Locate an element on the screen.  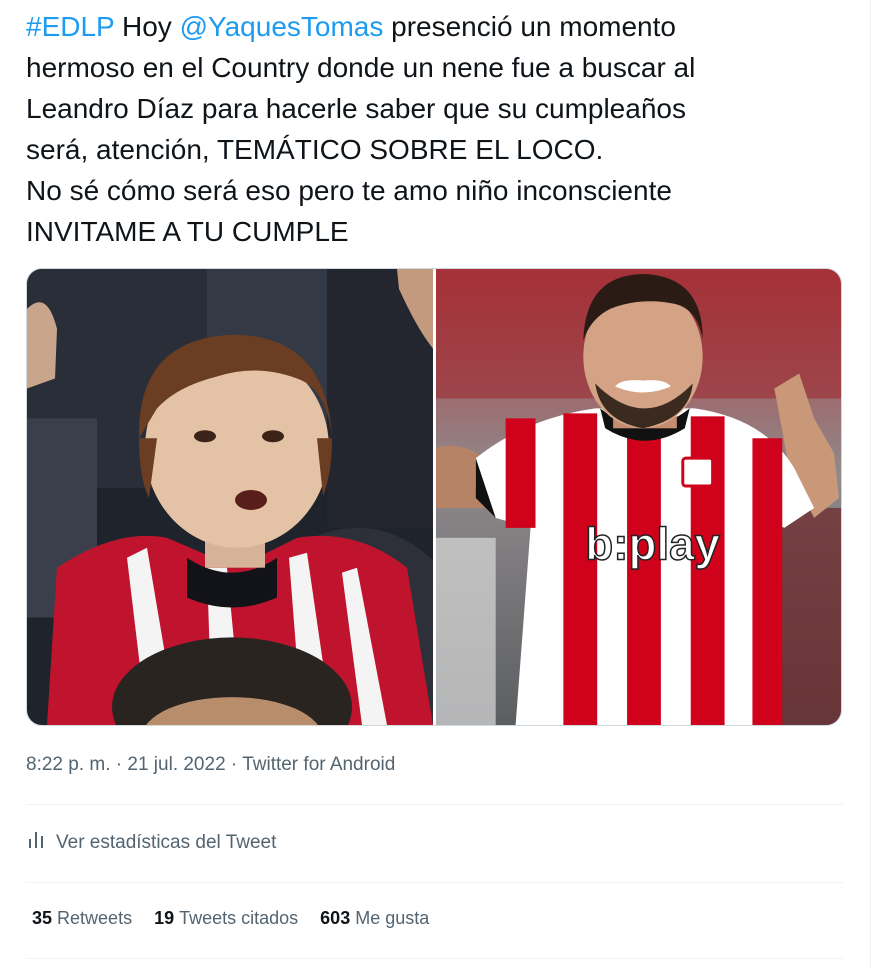
tweet-text-fragment: Hoy is located at coordinates (147, 26).